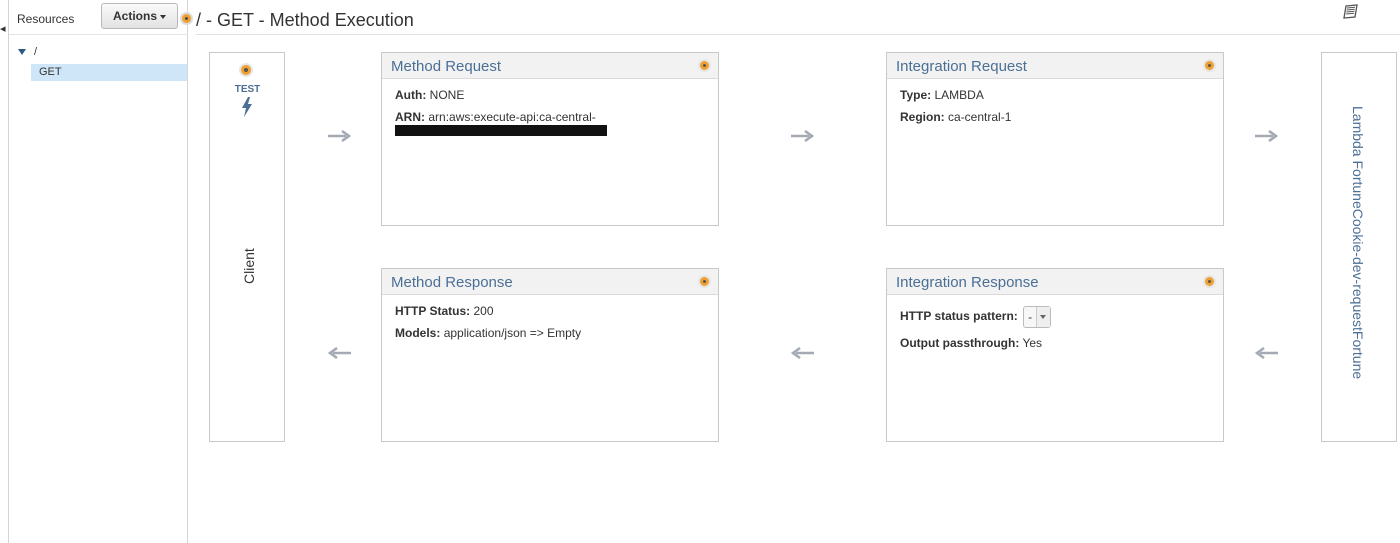 This screenshot has width=1400, height=543. I want to click on lambda-function-link: Lambda FortuneCookie-dev-requestFortune, so click(1358, 242).